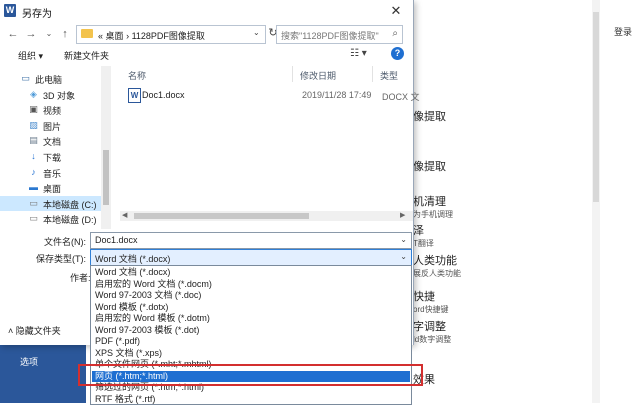 This screenshot has width=640, height=405. Describe the element at coordinates (52, 188) in the screenshot. I see `nav-item-label: 桌面` at that location.